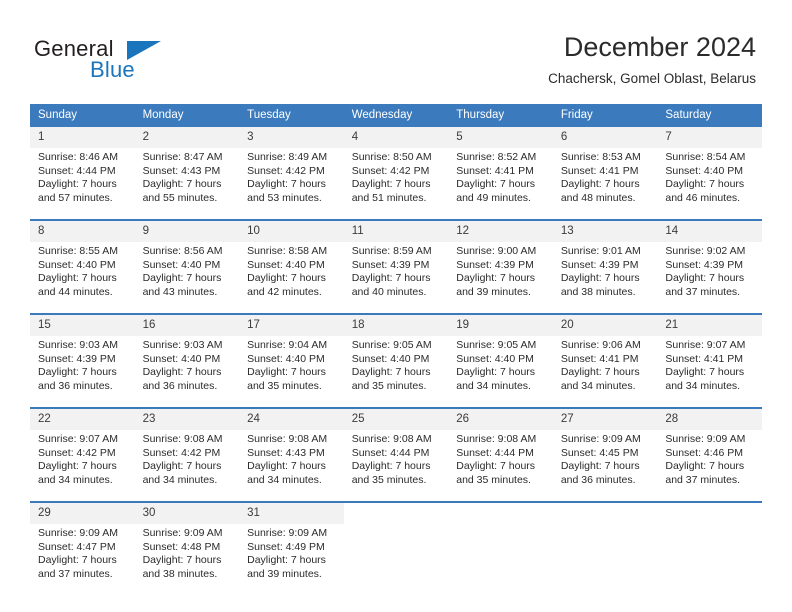 This screenshot has width=792, height=612. What do you see at coordinates (709, 325) in the screenshot?
I see `day-number: 21` at bounding box center [709, 325].